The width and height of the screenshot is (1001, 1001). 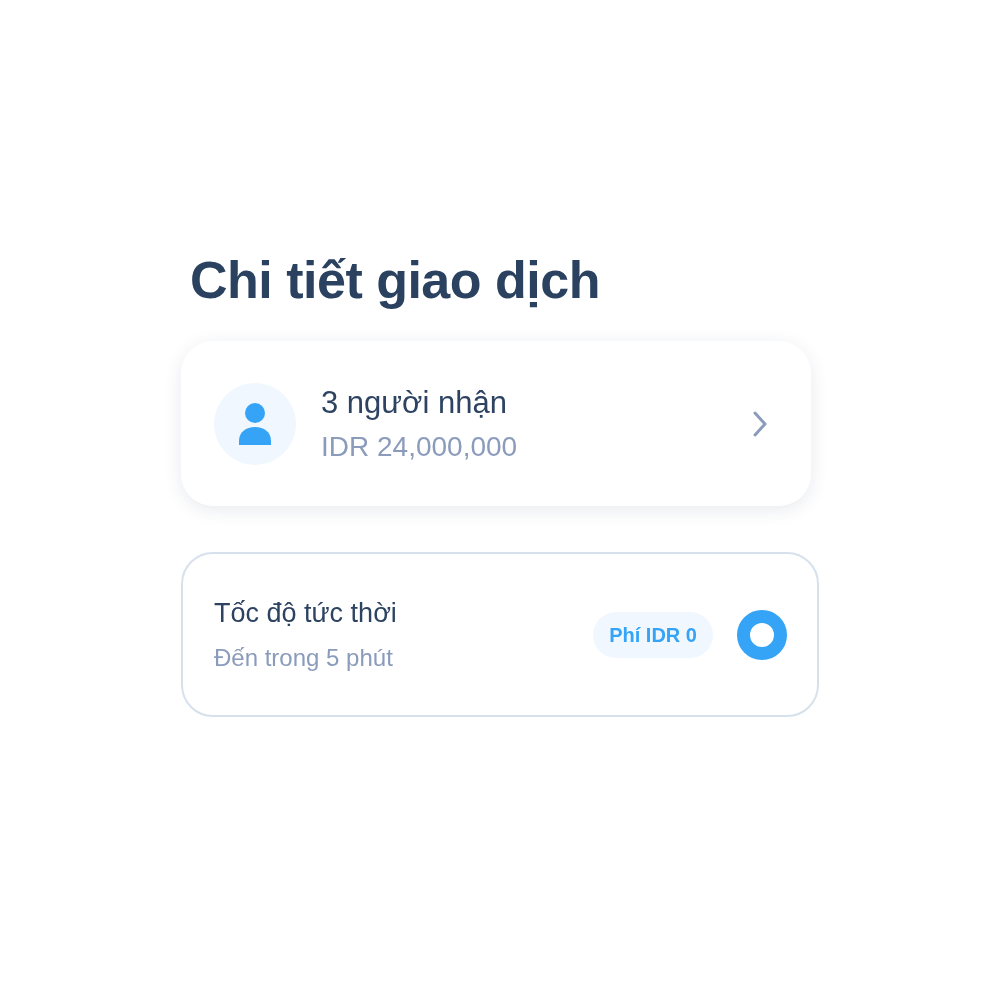 I want to click on recipients-card: 3 người nhận IDR 24,000,000, so click(x=496, y=423).